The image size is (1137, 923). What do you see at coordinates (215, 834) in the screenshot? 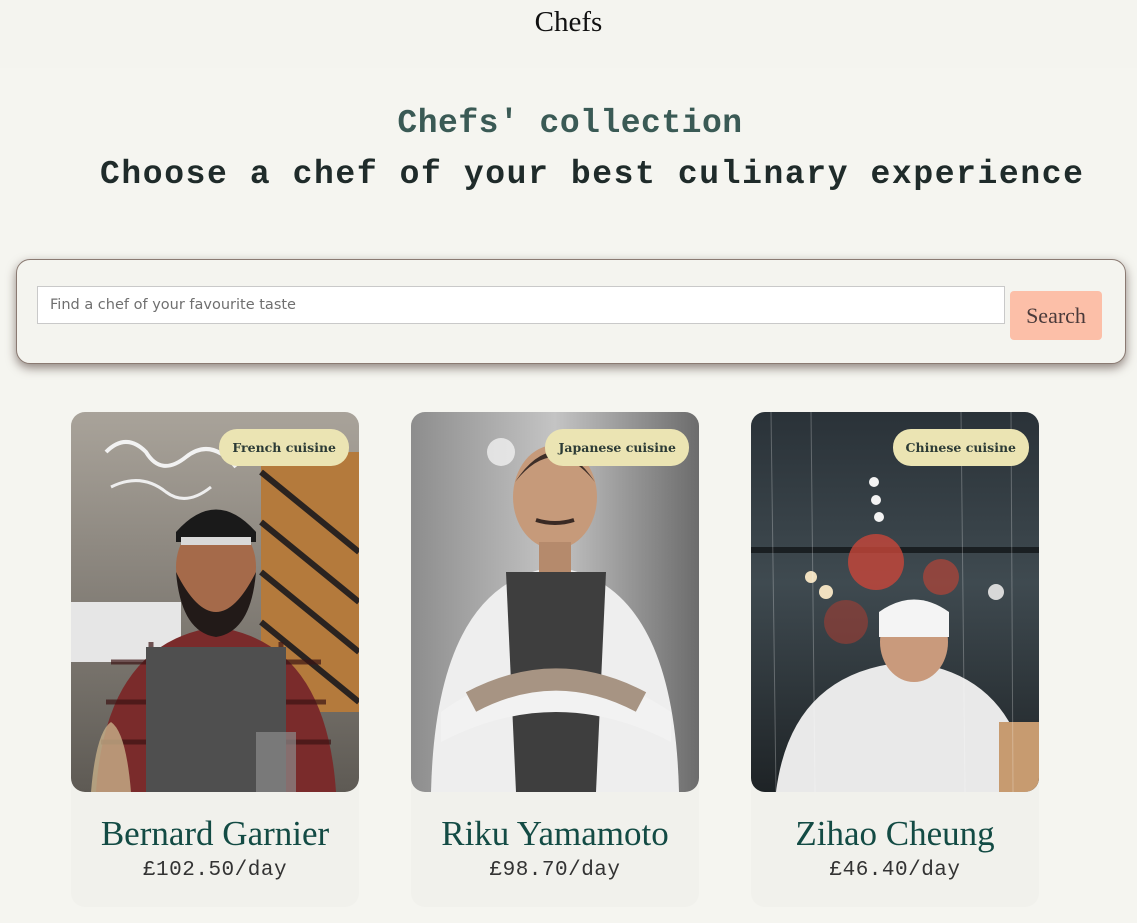
I see `chef-name: Bernard Garnier` at bounding box center [215, 834].